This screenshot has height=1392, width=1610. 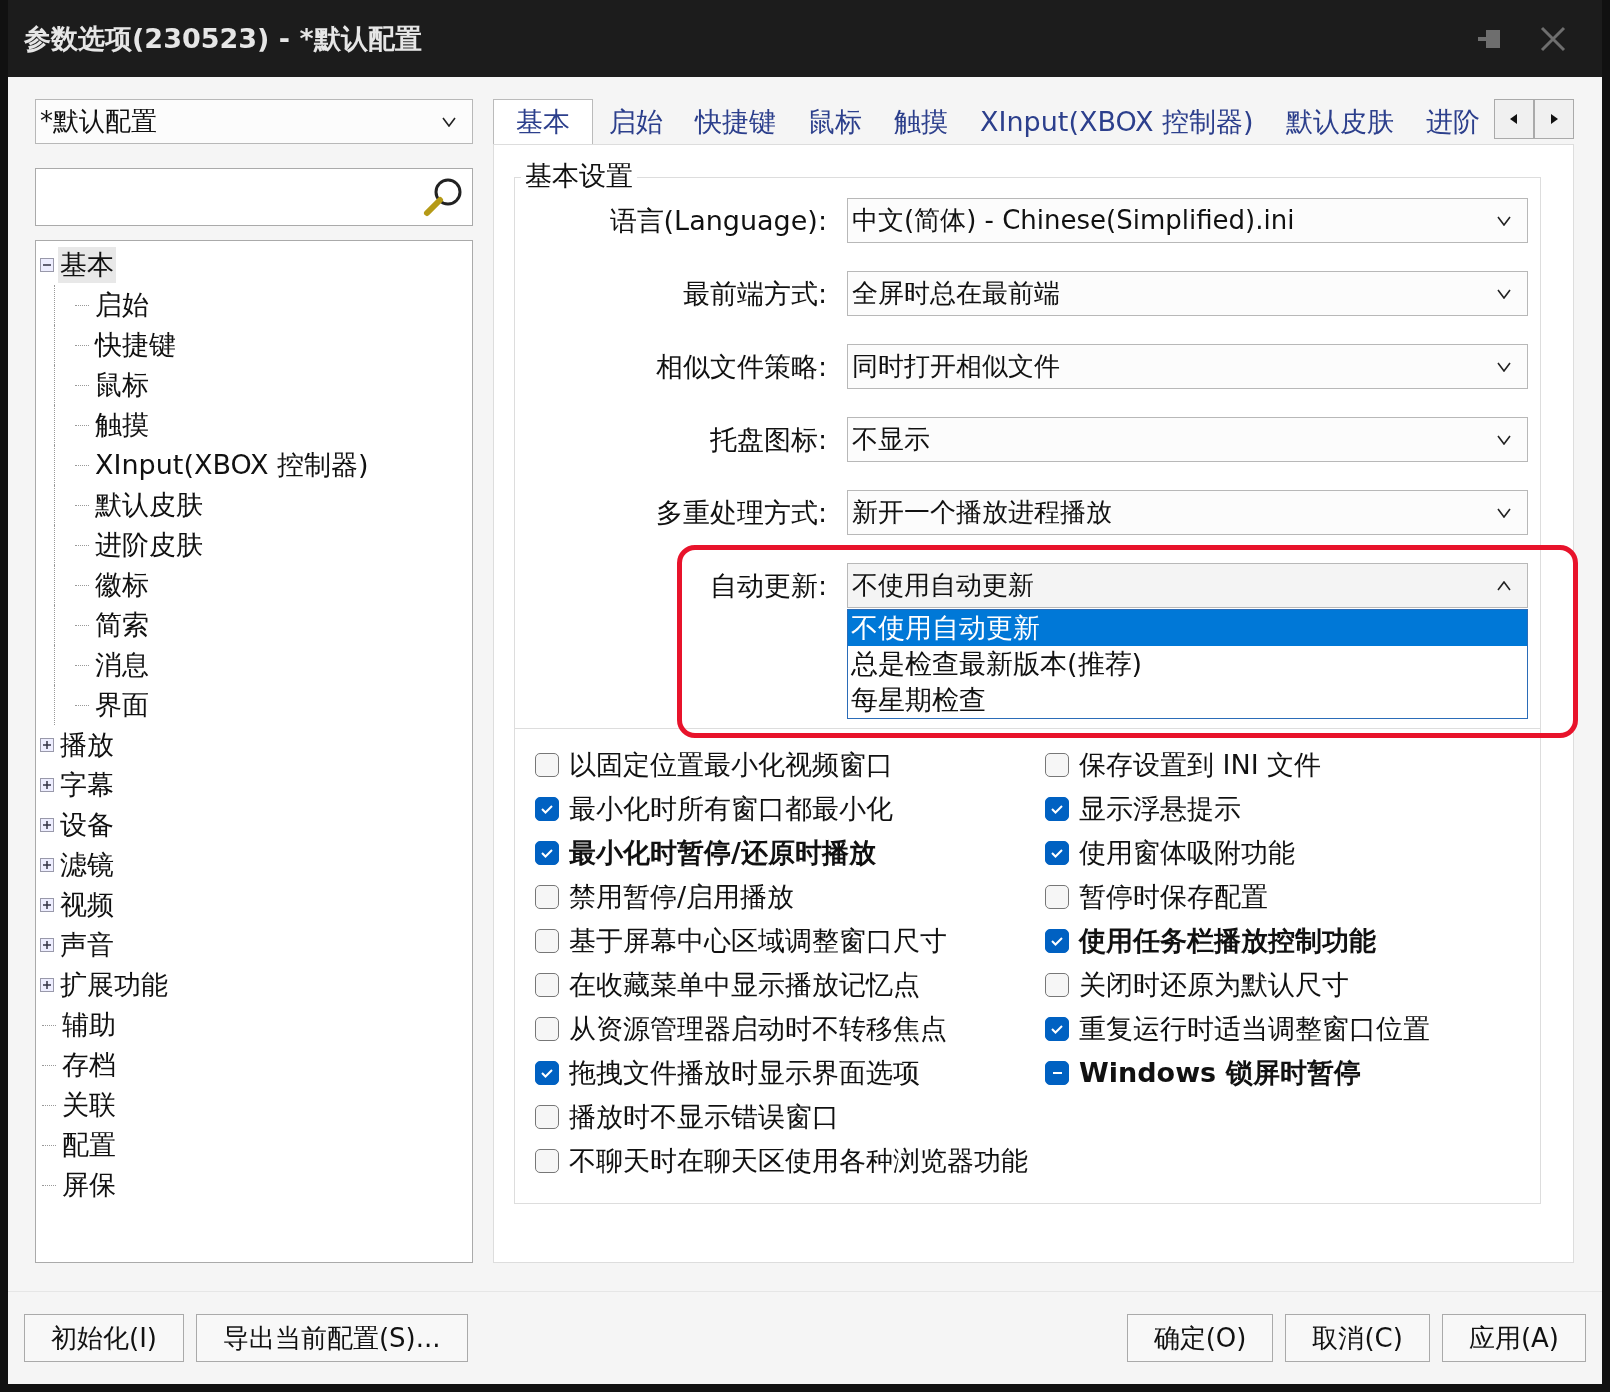 What do you see at coordinates (87, 825) in the screenshot?
I see `tree-item: 设备` at bounding box center [87, 825].